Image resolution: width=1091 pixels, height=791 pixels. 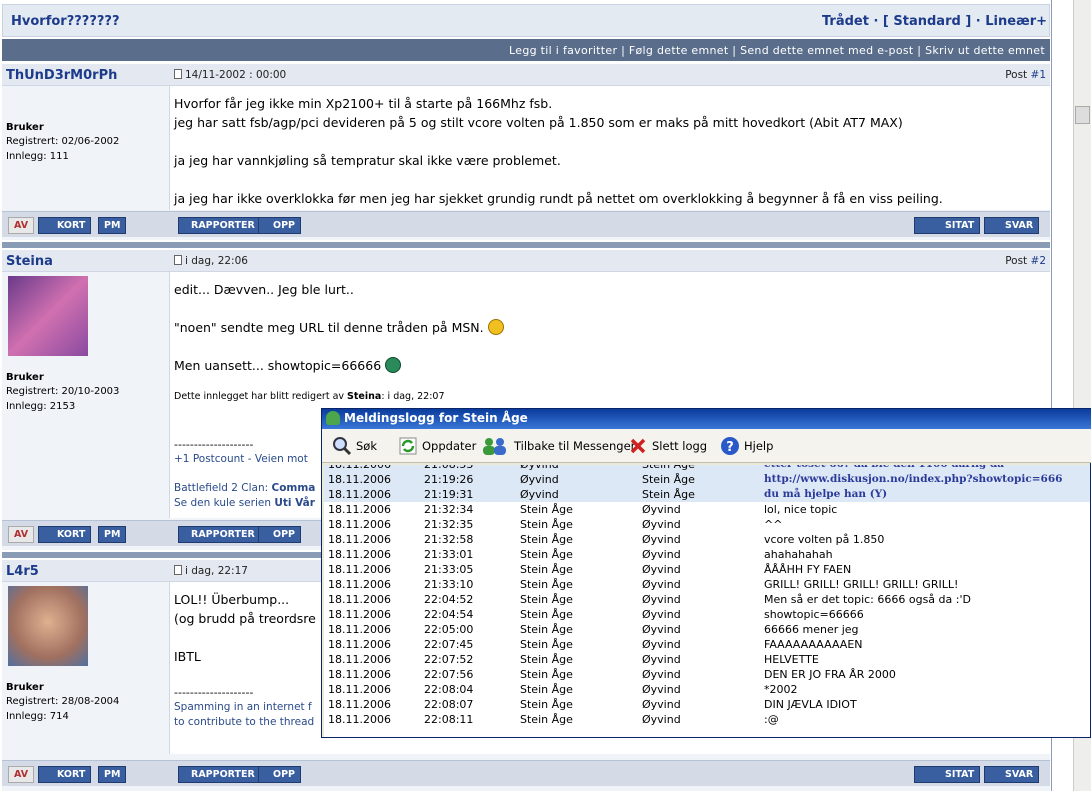 What do you see at coordinates (178, 74) in the screenshot?
I see `document-icon` at bounding box center [178, 74].